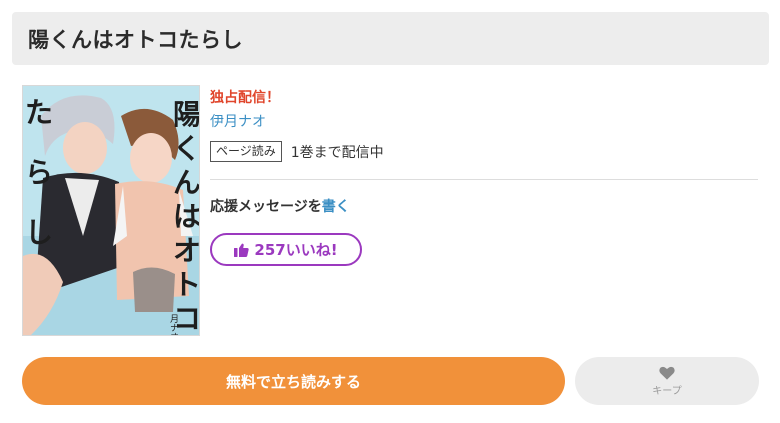  Describe the element at coordinates (242, 250) in the screenshot. I see `thumbs-up-icon` at that location.